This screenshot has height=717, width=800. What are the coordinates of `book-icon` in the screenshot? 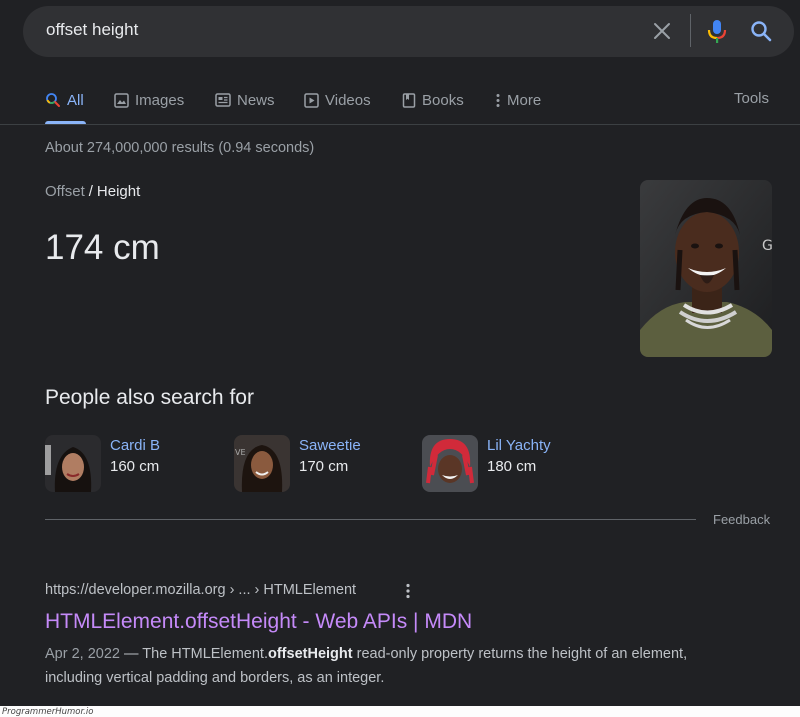 It's located at (409, 100).